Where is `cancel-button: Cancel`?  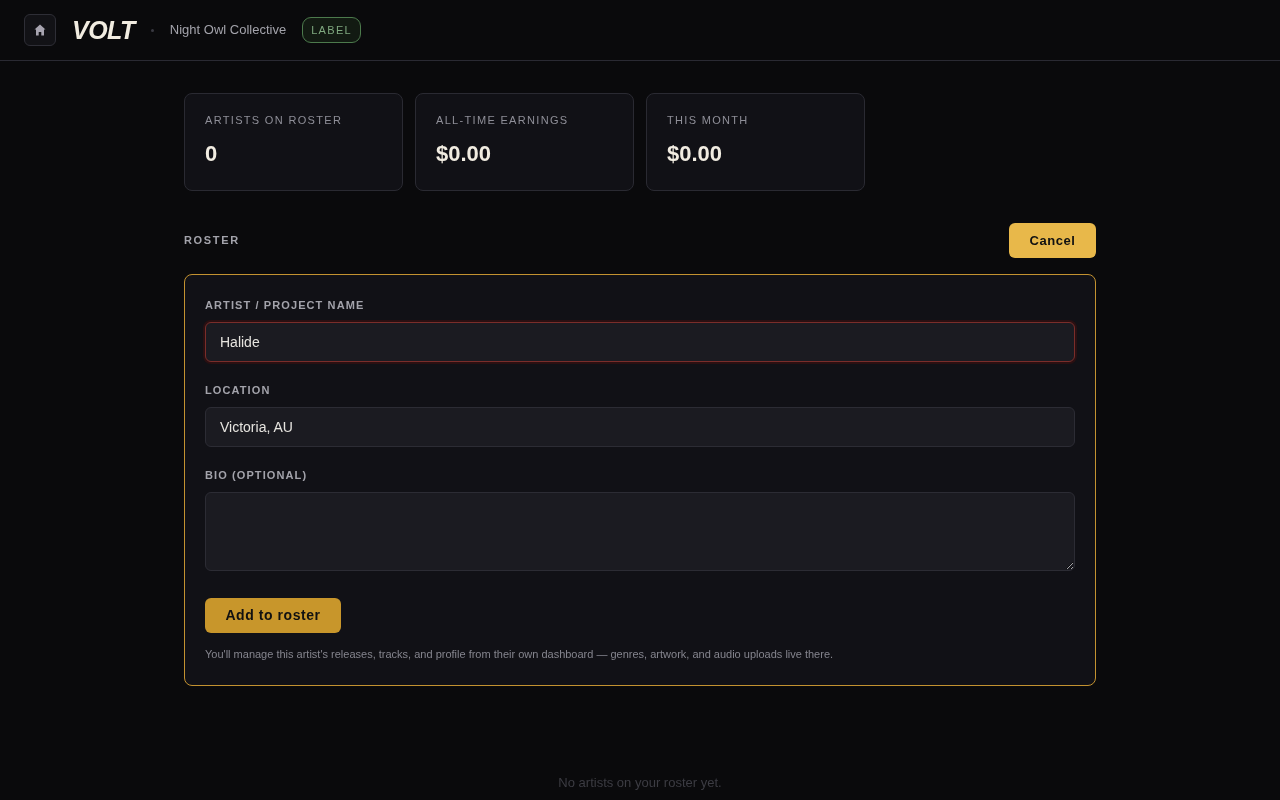 cancel-button: Cancel is located at coordinates (1052, 240).